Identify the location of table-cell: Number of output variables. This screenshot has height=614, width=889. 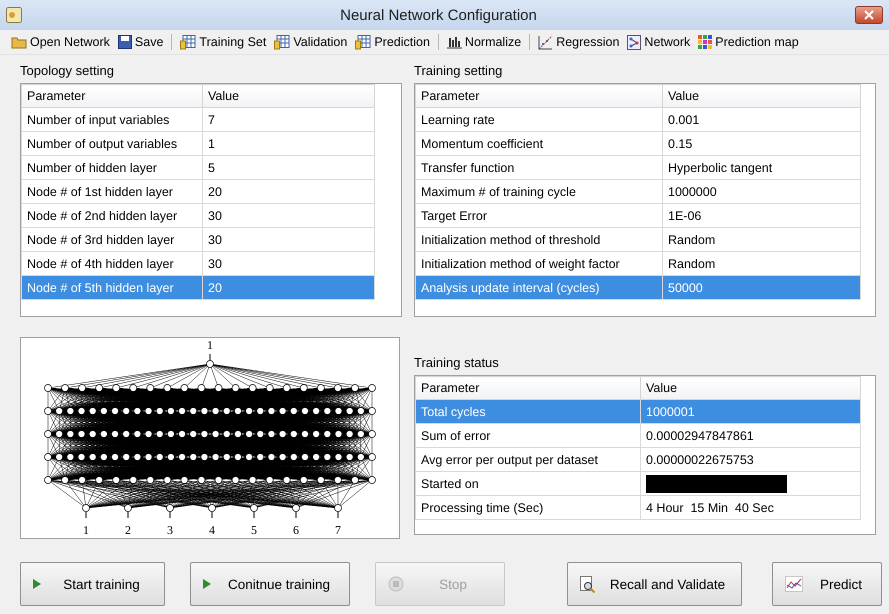
(112, 144).